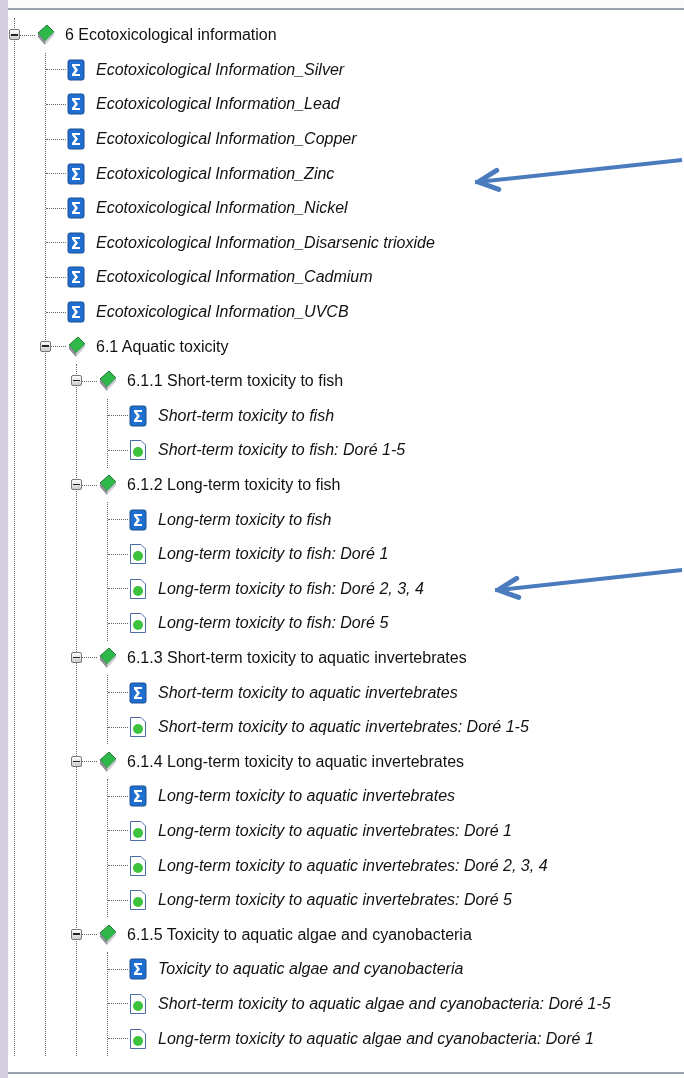 The height and width of the screenshot is (1078, 684). Describe the element at coordinates (215, 173) in the screenshot. I see `tree-item: Ecotoxicological Information_Zinc` at that location.